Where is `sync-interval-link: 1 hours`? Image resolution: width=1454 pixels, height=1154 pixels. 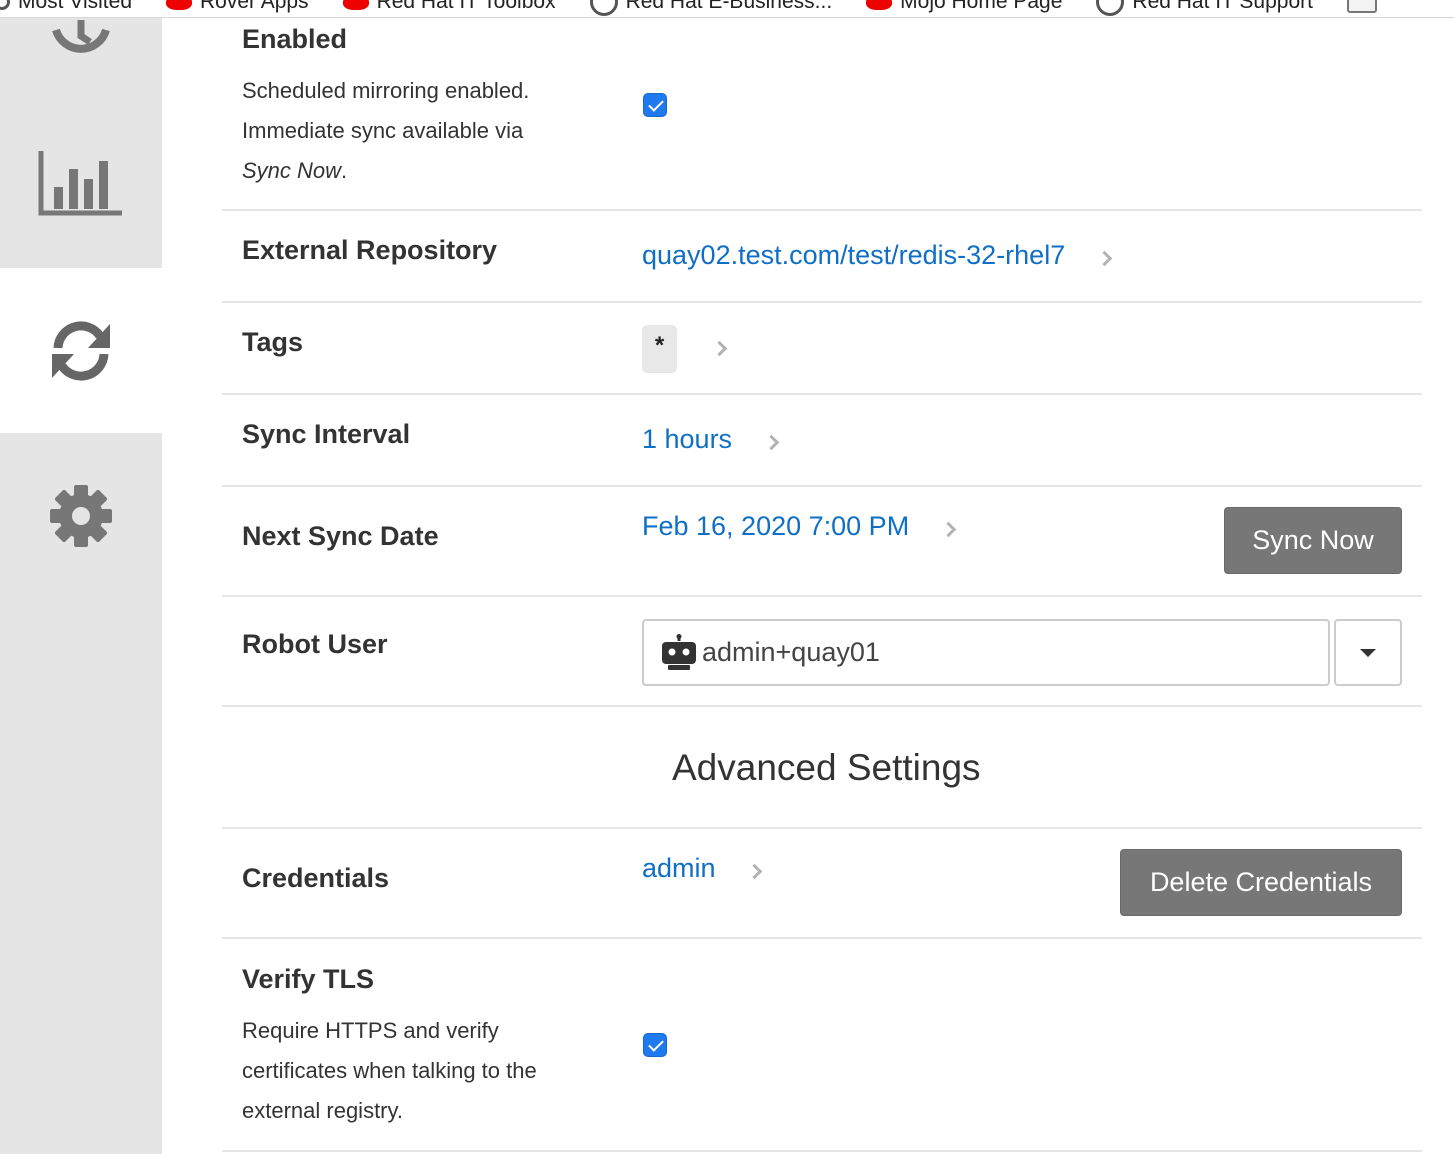
sync-interval-link: 1 hours is located at coordinates (710, 439).